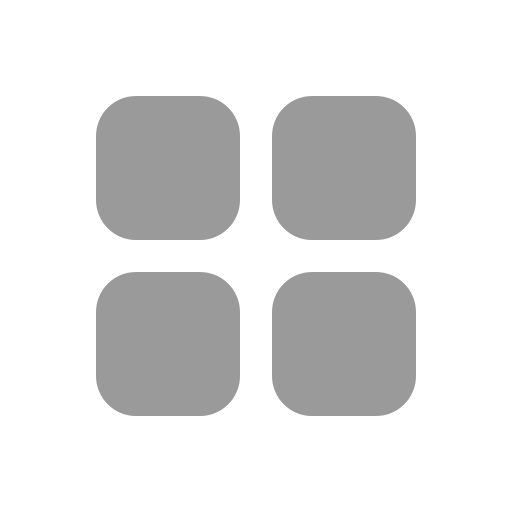  Describe the element at coordinates (168, 344) in the screenshot. I see `grid-tile-bottom-left` at that location.